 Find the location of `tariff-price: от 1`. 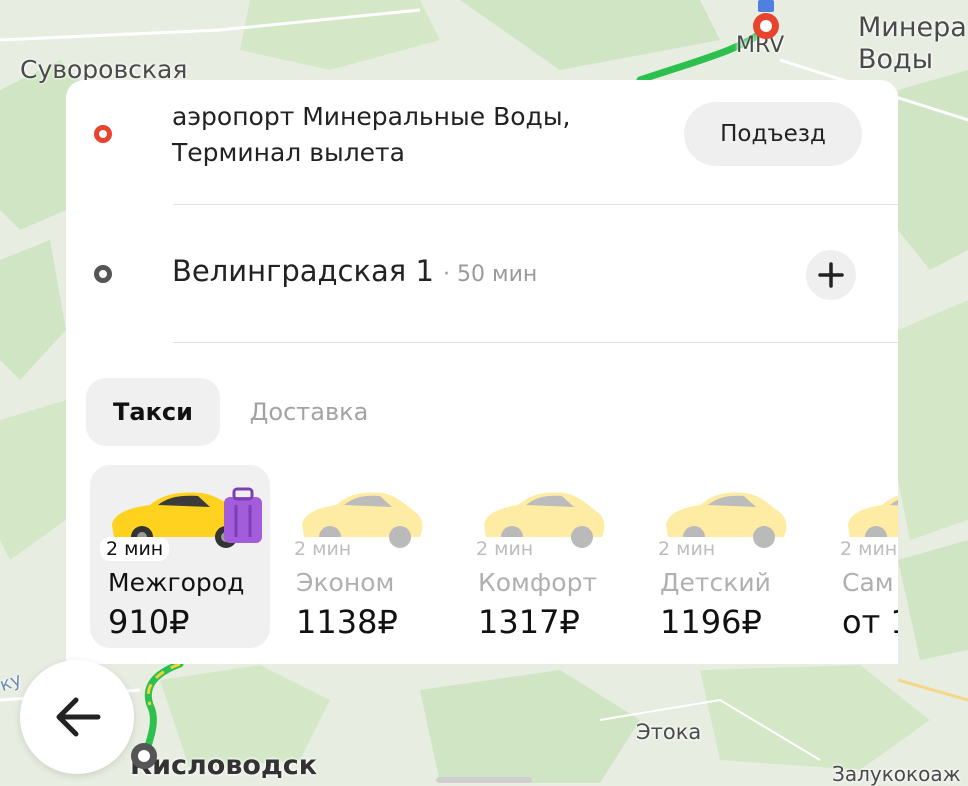

tariff-price: от 1 is located at coordinates (870, 622).